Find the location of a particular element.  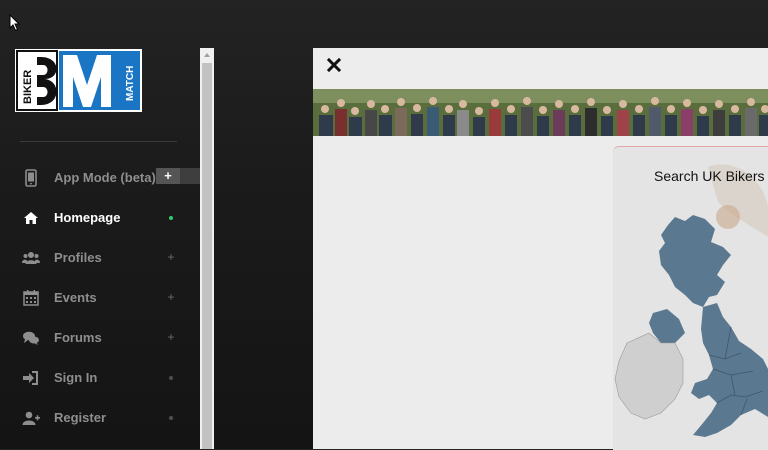

app-mode-button-extension is located at coordinates (190, 176).